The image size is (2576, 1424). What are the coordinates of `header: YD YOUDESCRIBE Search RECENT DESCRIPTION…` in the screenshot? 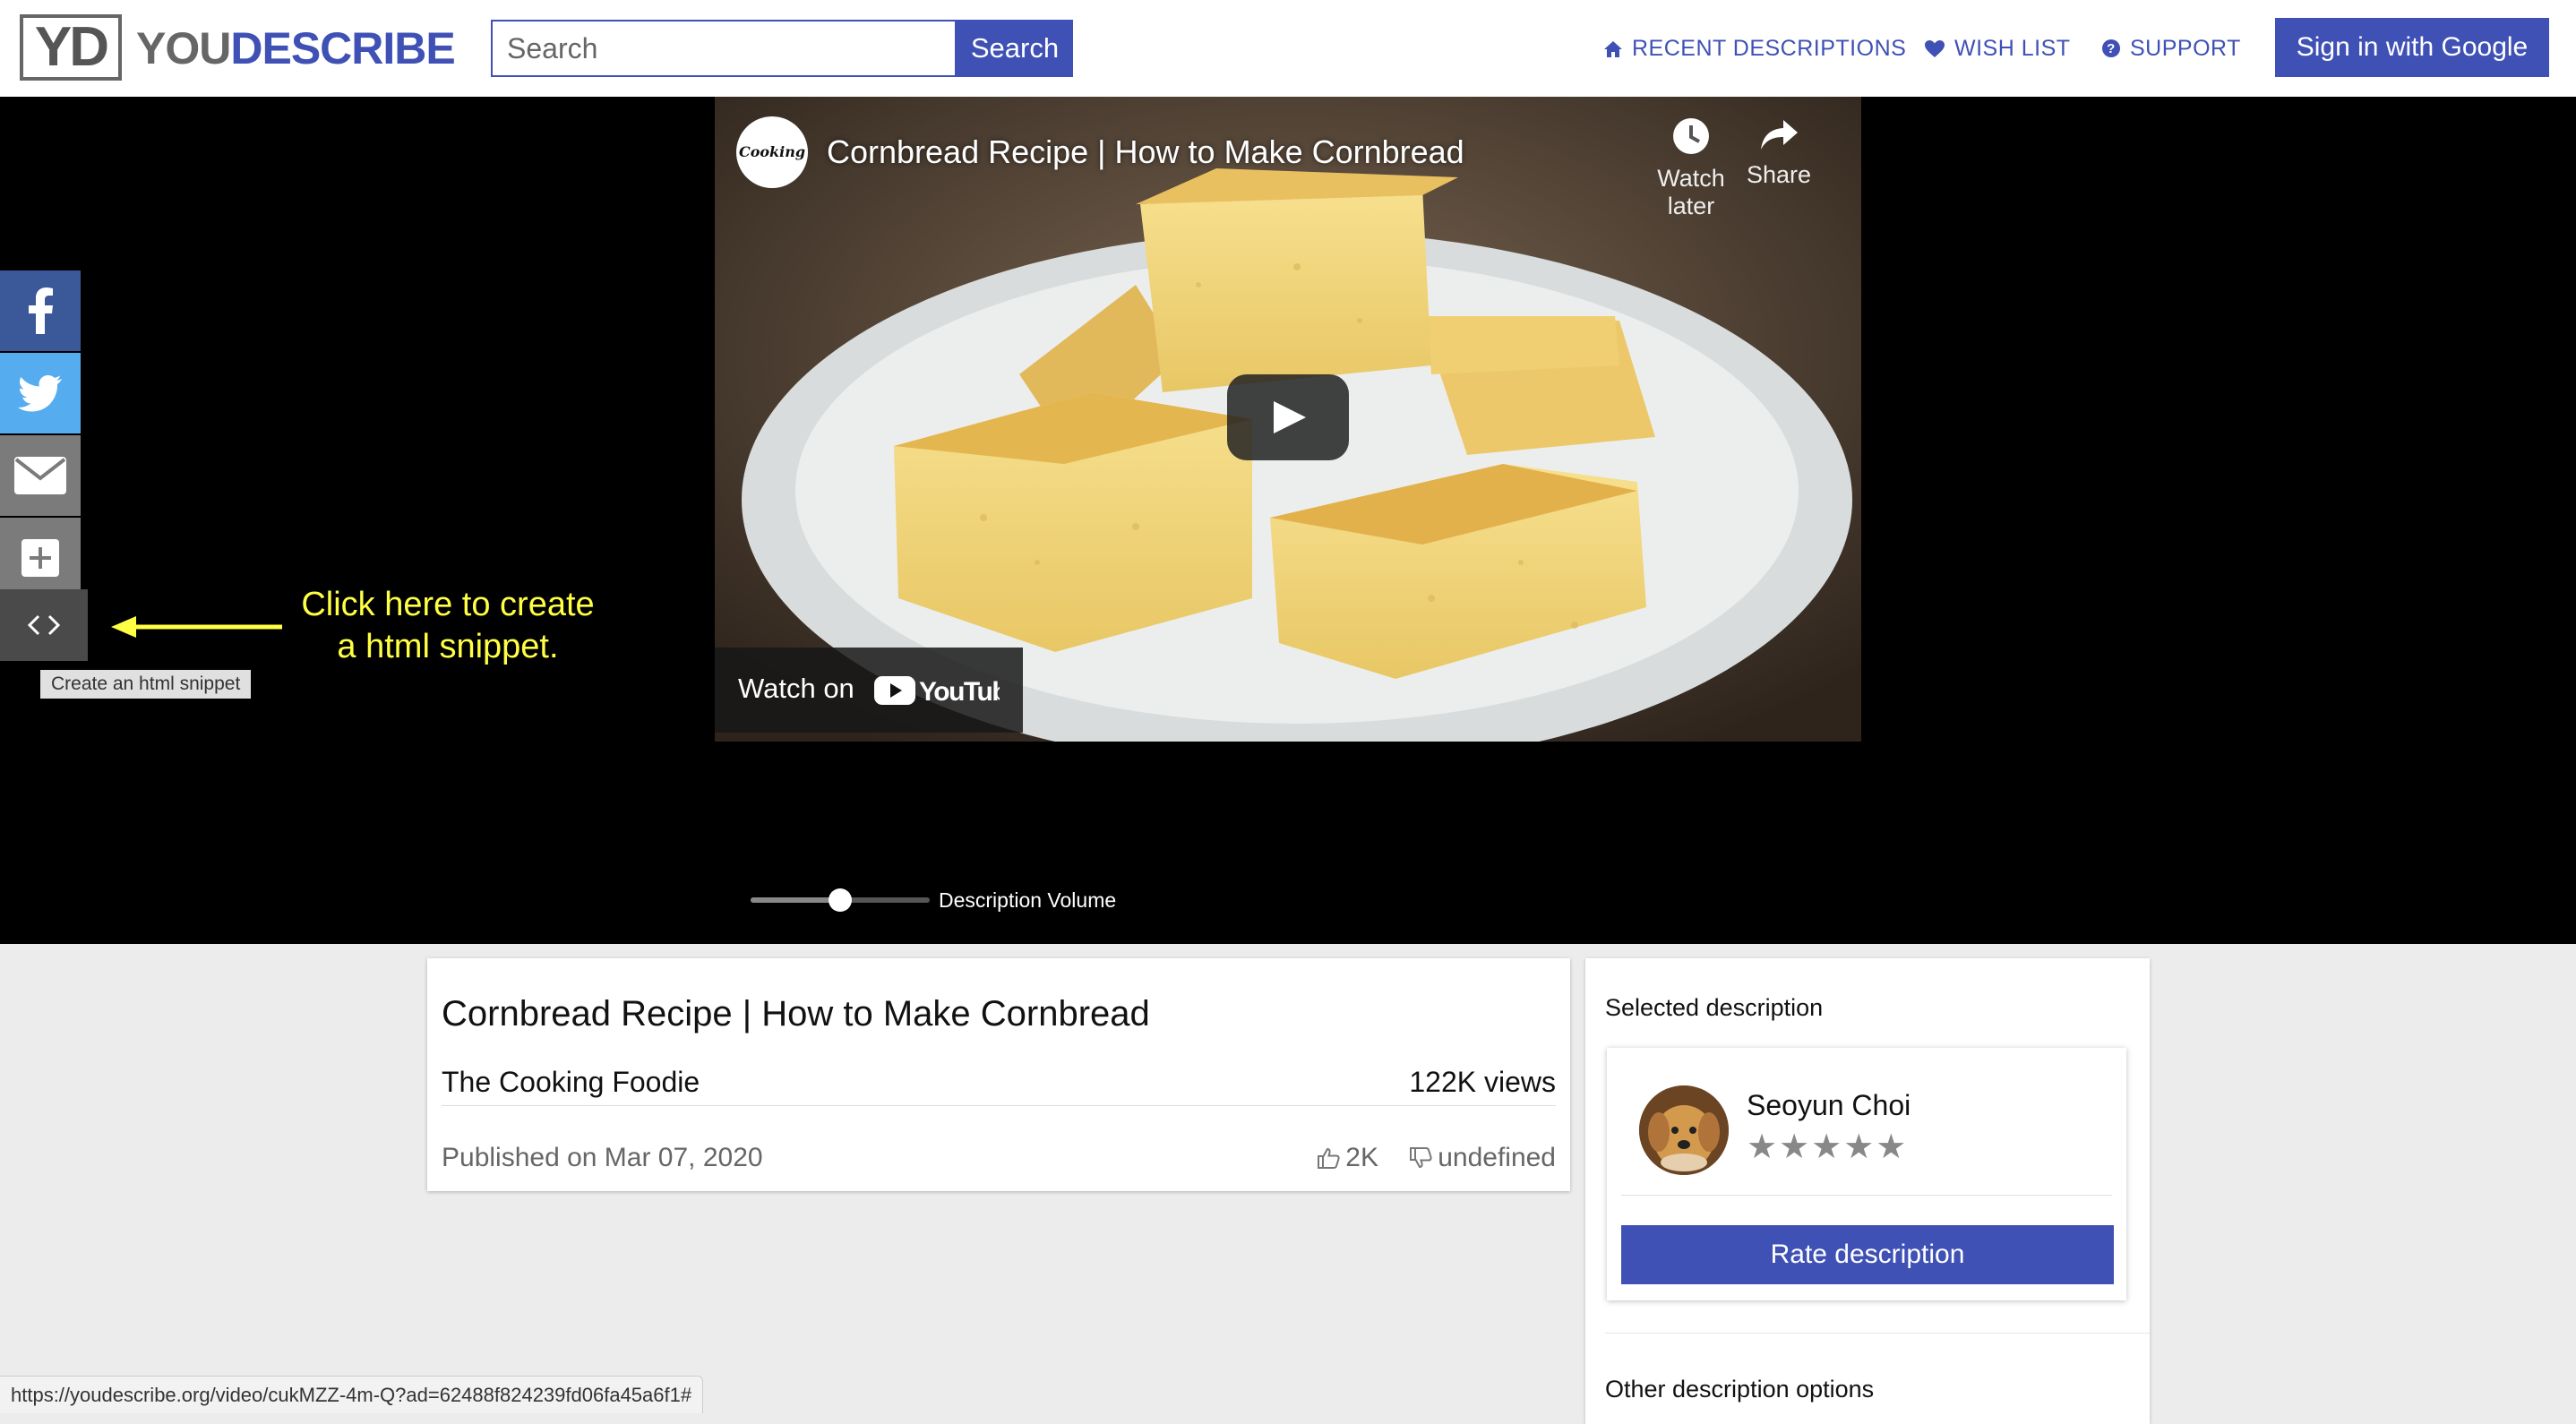 It's located at (1288, 49).